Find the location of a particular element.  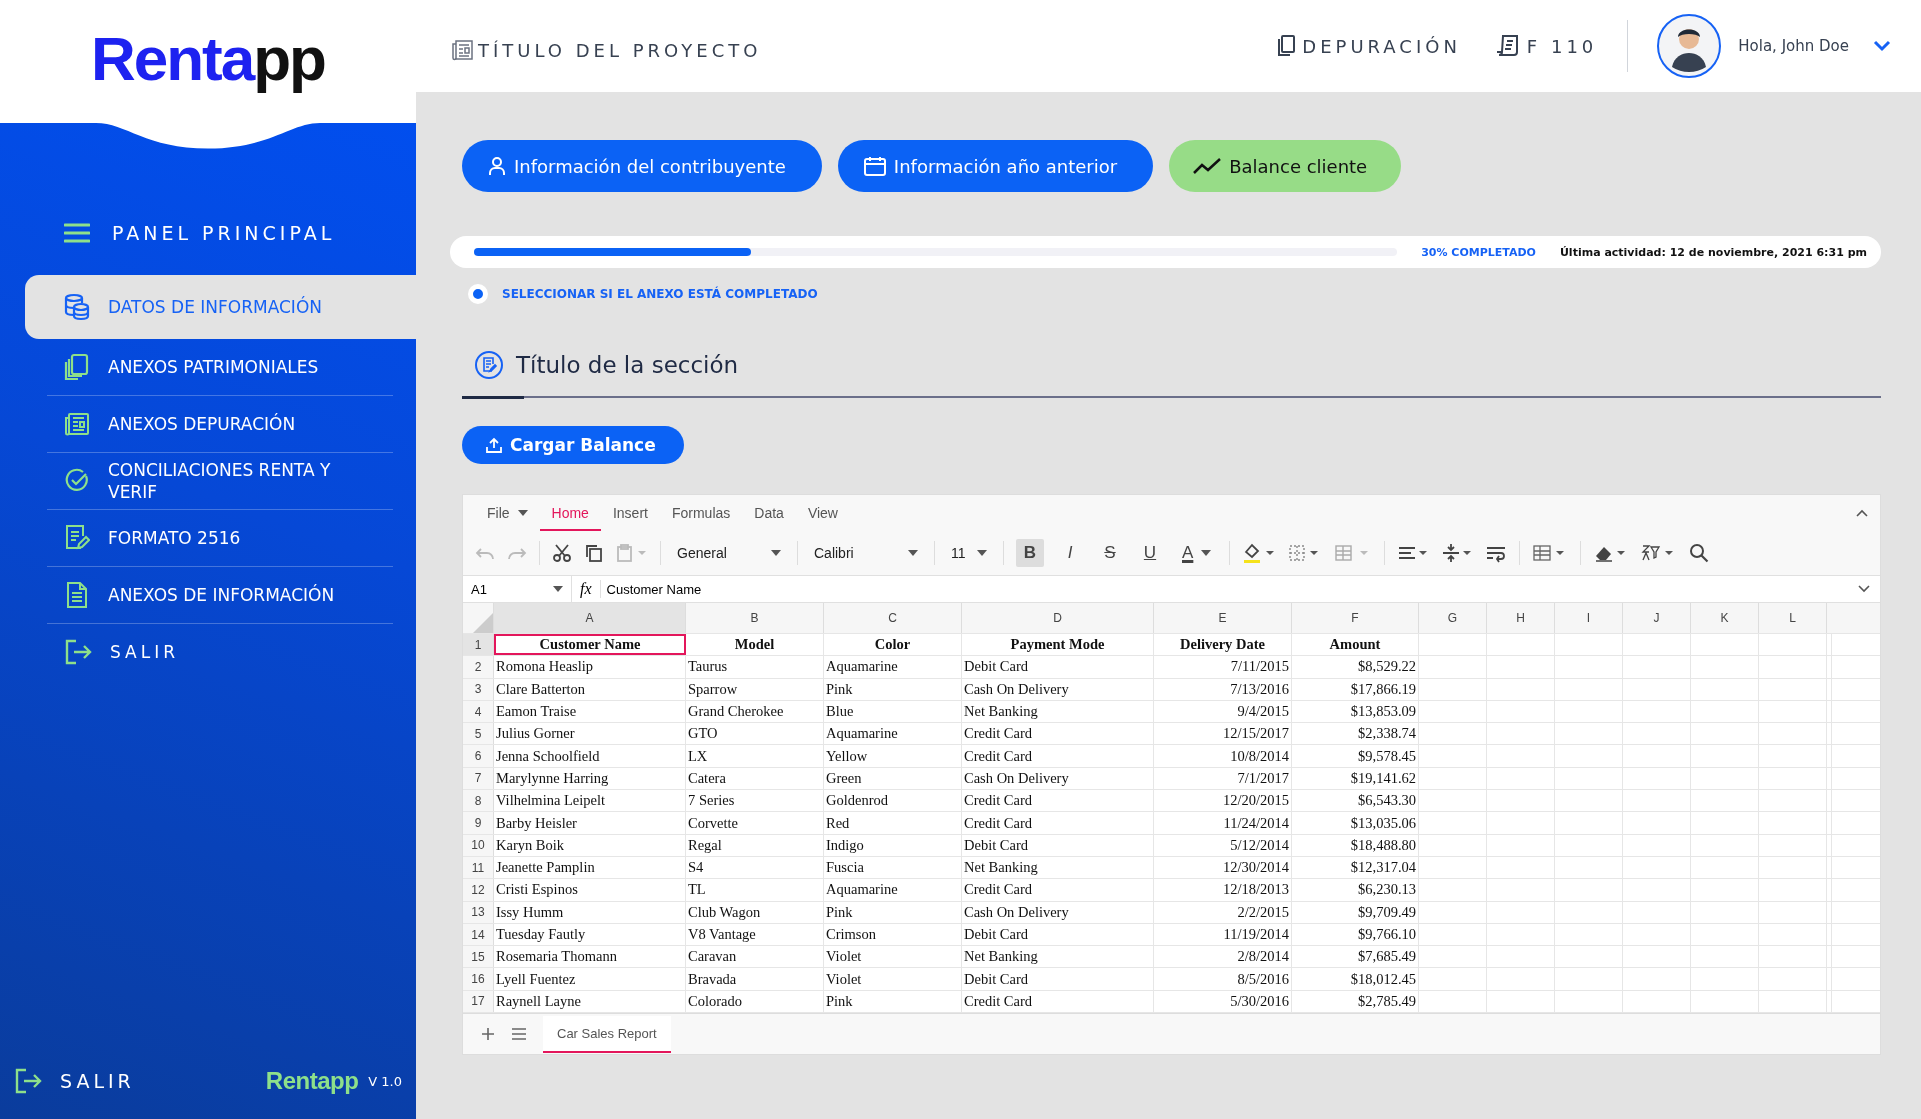

newspaper-icon is located at coordinates (463, 50).